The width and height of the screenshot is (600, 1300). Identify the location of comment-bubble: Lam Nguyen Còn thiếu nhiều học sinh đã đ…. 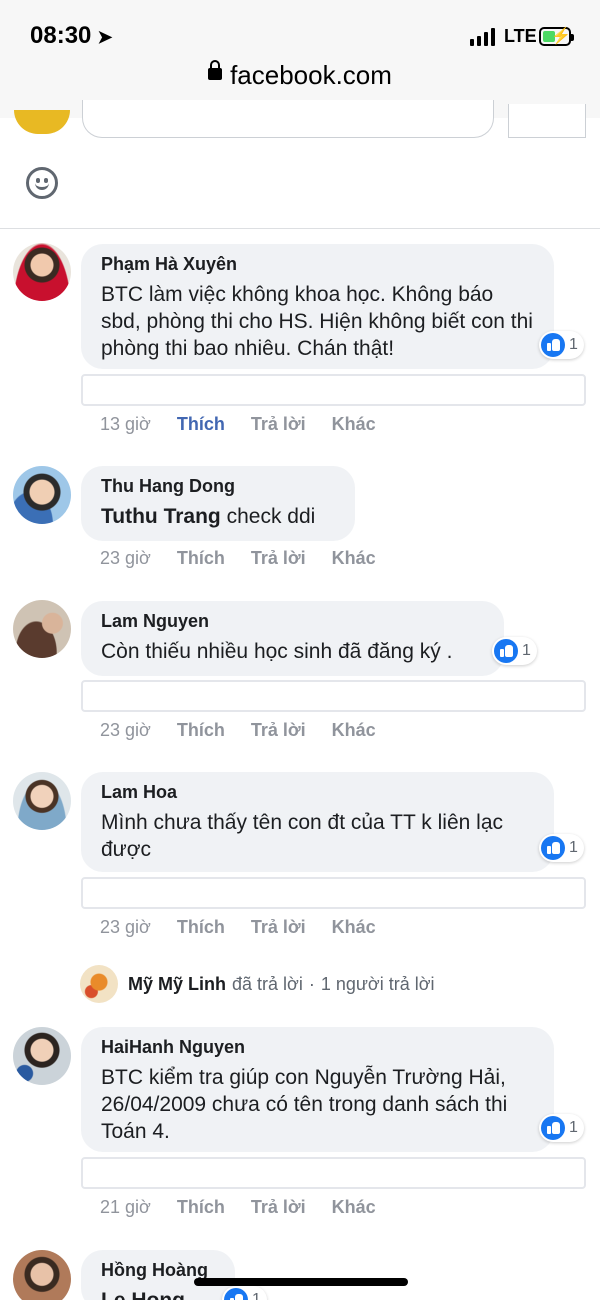
(292, 638).